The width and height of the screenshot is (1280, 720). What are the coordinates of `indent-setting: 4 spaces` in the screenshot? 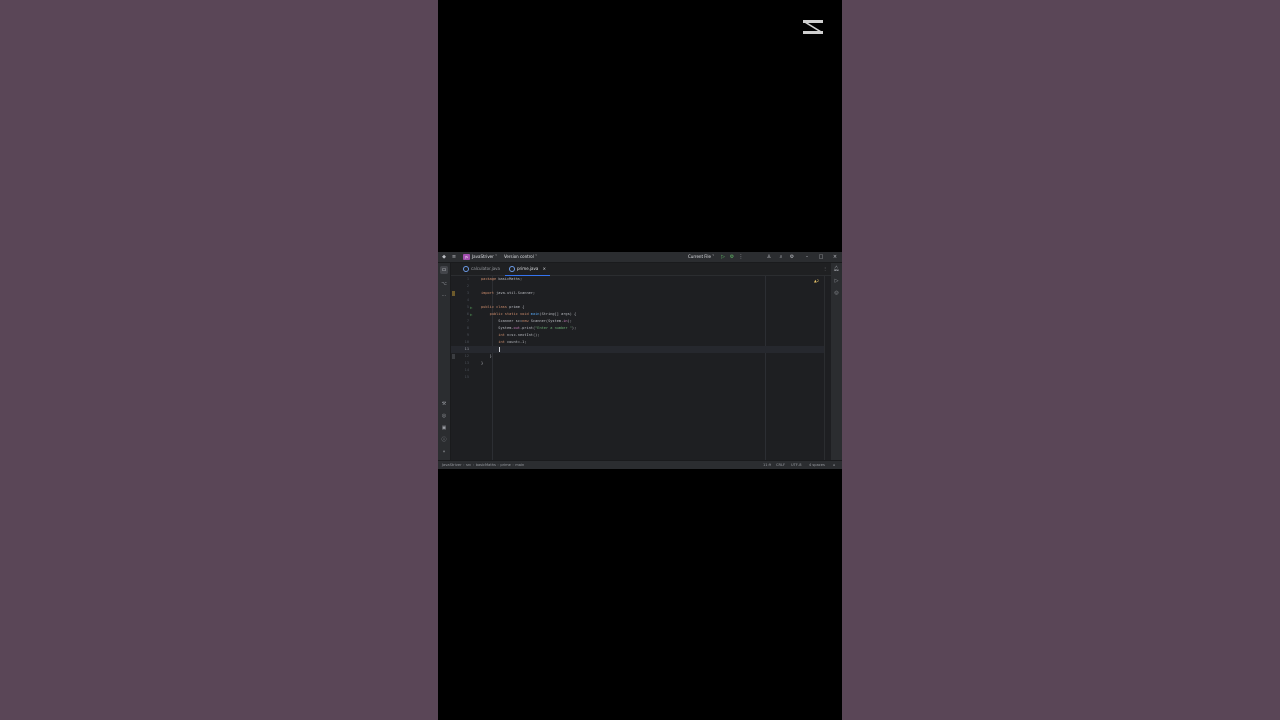 It's located at (817, 465).